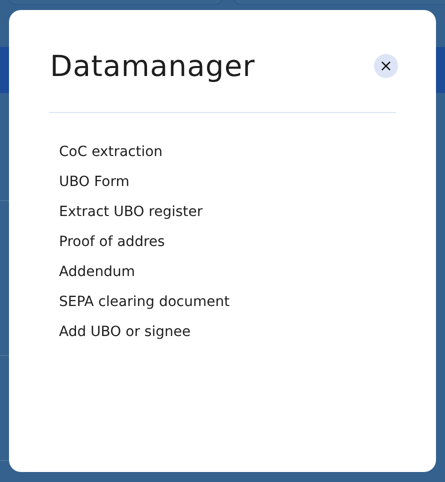 The height and width of the screenshot is (482, 445). What do you see at coordinates (386, 66) in the screenshot?
I see `close-button: ×` at bounding box center [386, 66].